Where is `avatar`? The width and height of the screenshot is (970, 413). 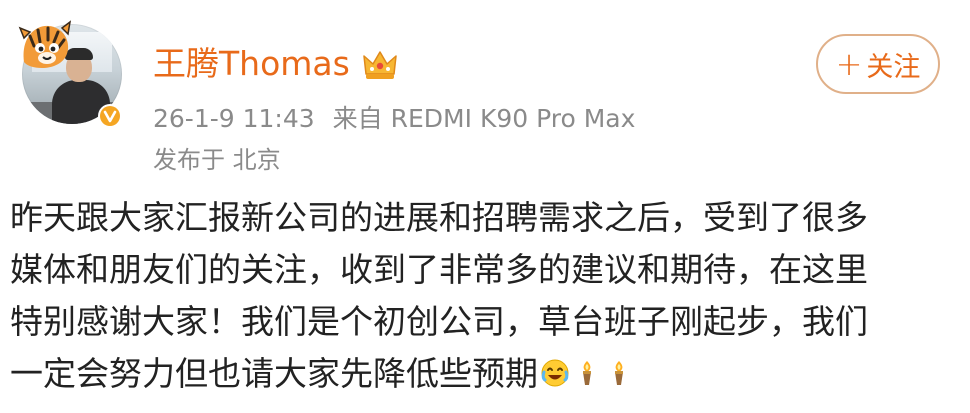 avatar is located at coordinates (71, 74).